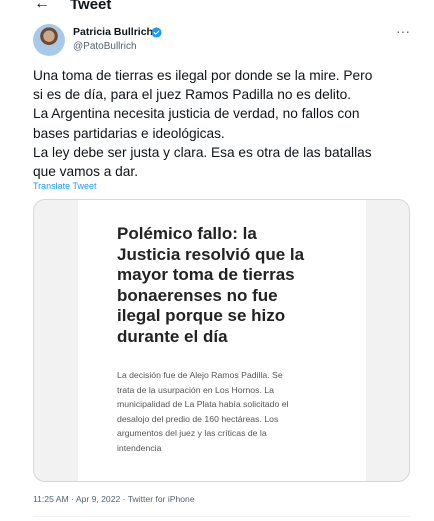 The image size is (434, 521). I want to click on headline-line: Justicia resolvió que la, so click(211, 254).